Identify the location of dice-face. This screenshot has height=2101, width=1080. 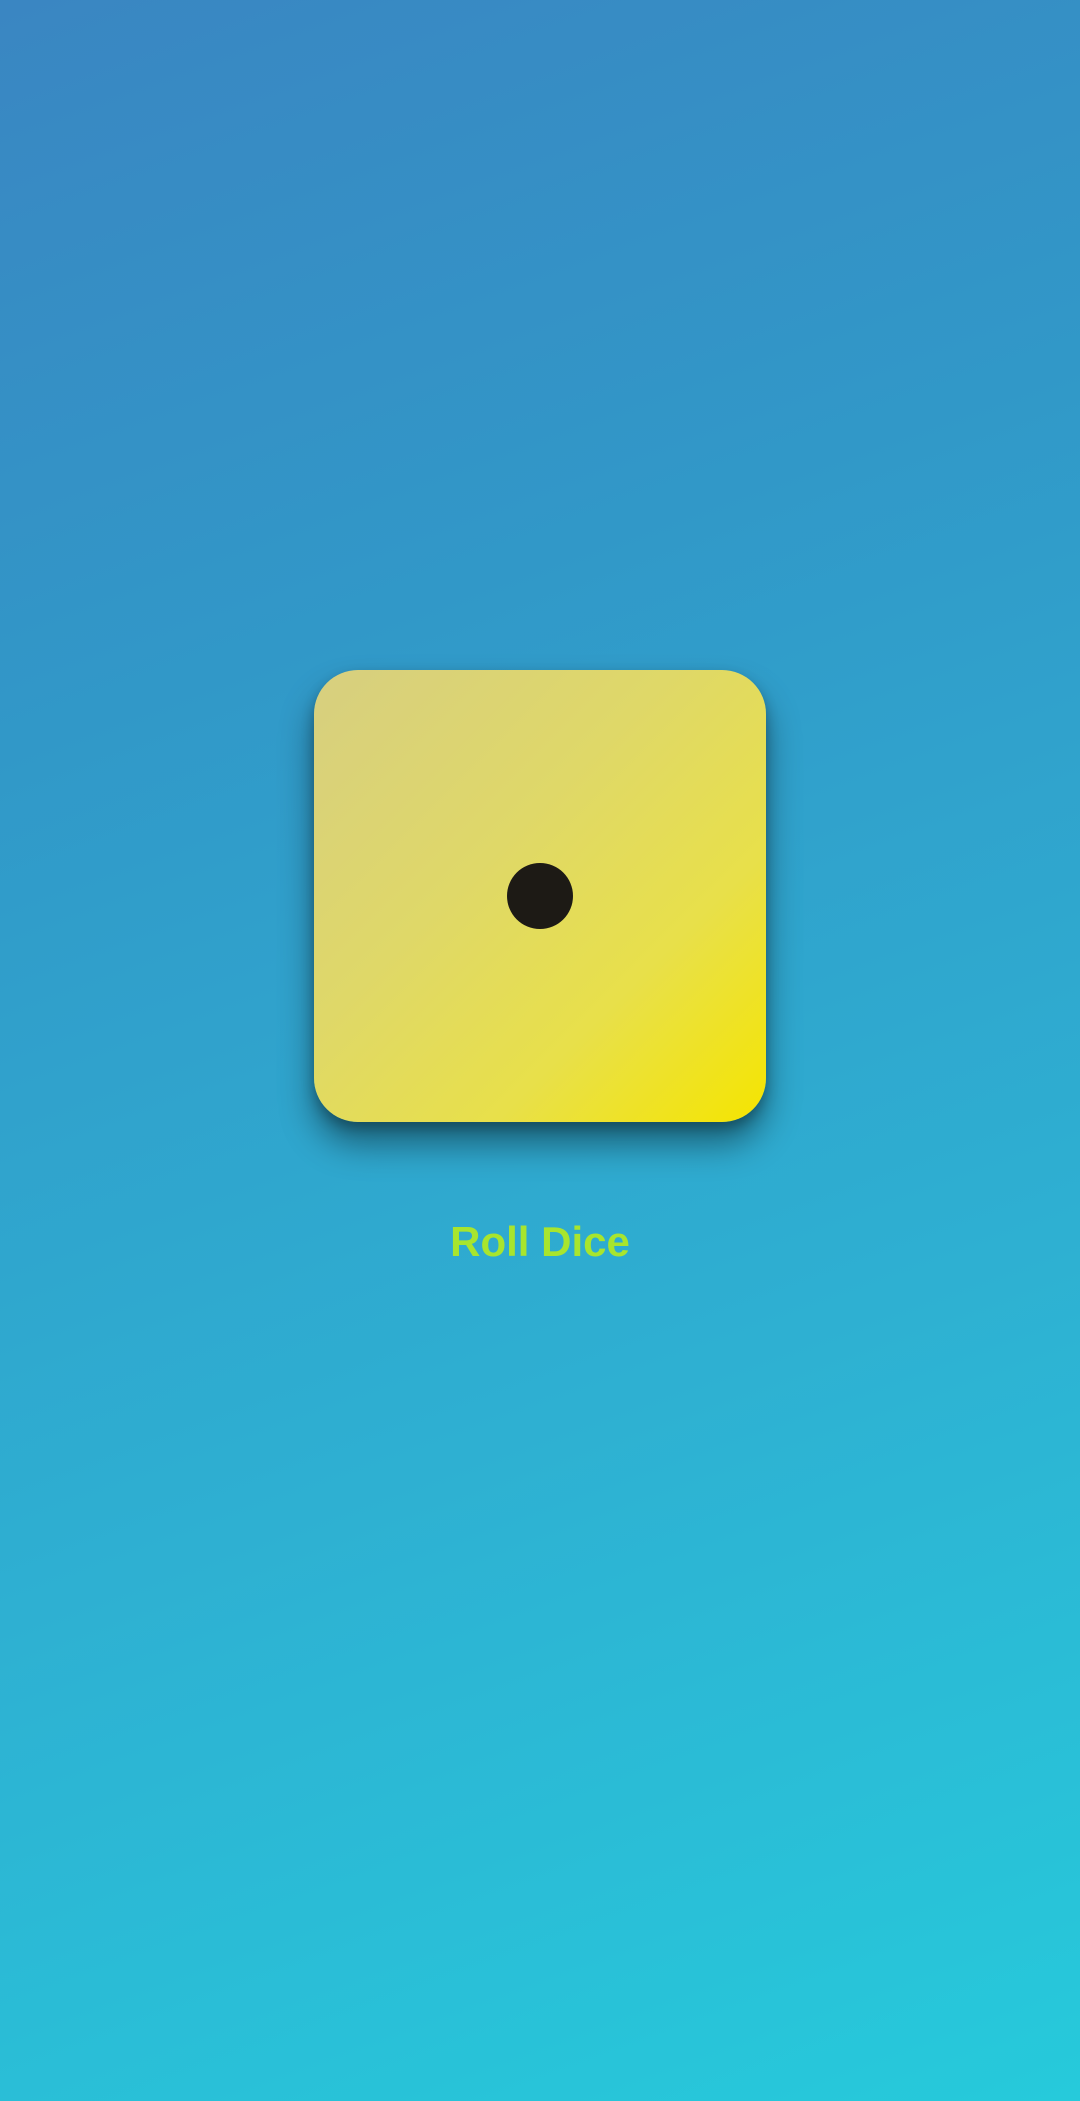
(540, 896).